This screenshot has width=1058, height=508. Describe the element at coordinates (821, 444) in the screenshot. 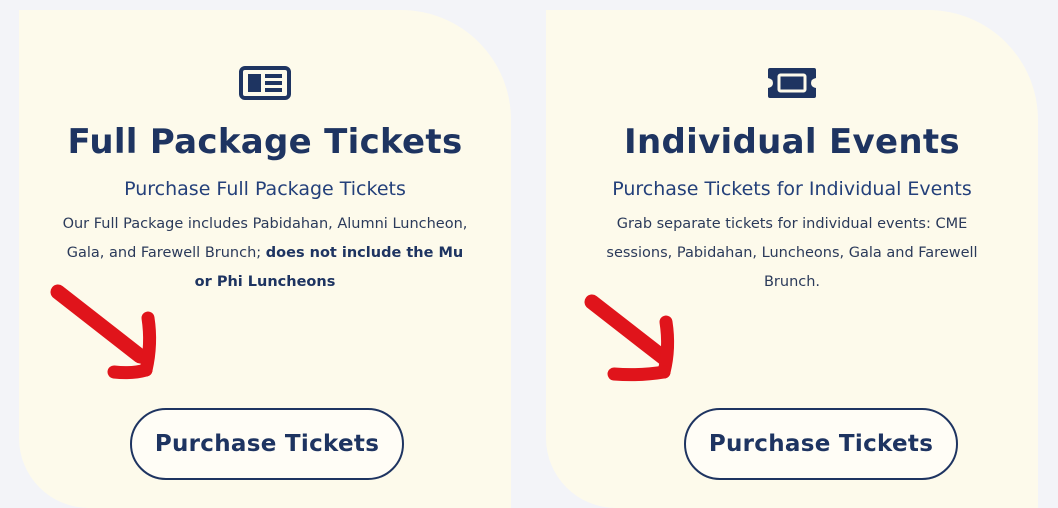

I see `purchase-individual-events-button: Purchase Tickets` at that location.